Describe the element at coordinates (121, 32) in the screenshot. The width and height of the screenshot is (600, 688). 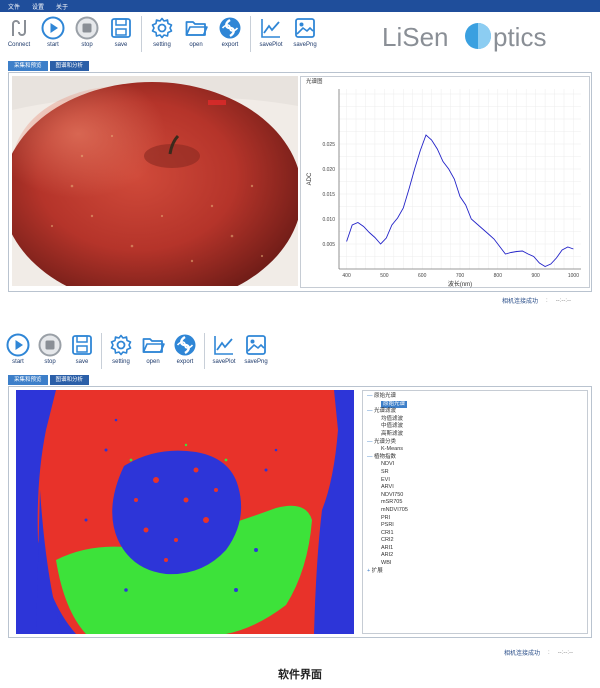
I see `save-button: save` at that location.